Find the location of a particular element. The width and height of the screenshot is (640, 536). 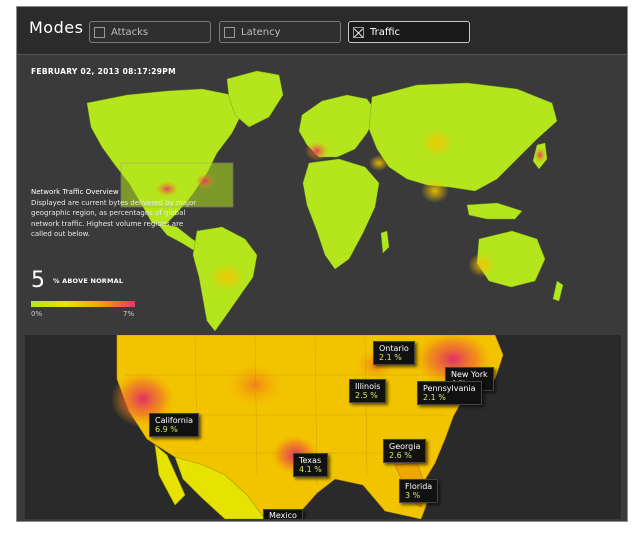

callout-mexico: Mexico is located at coordinates (283, 514).